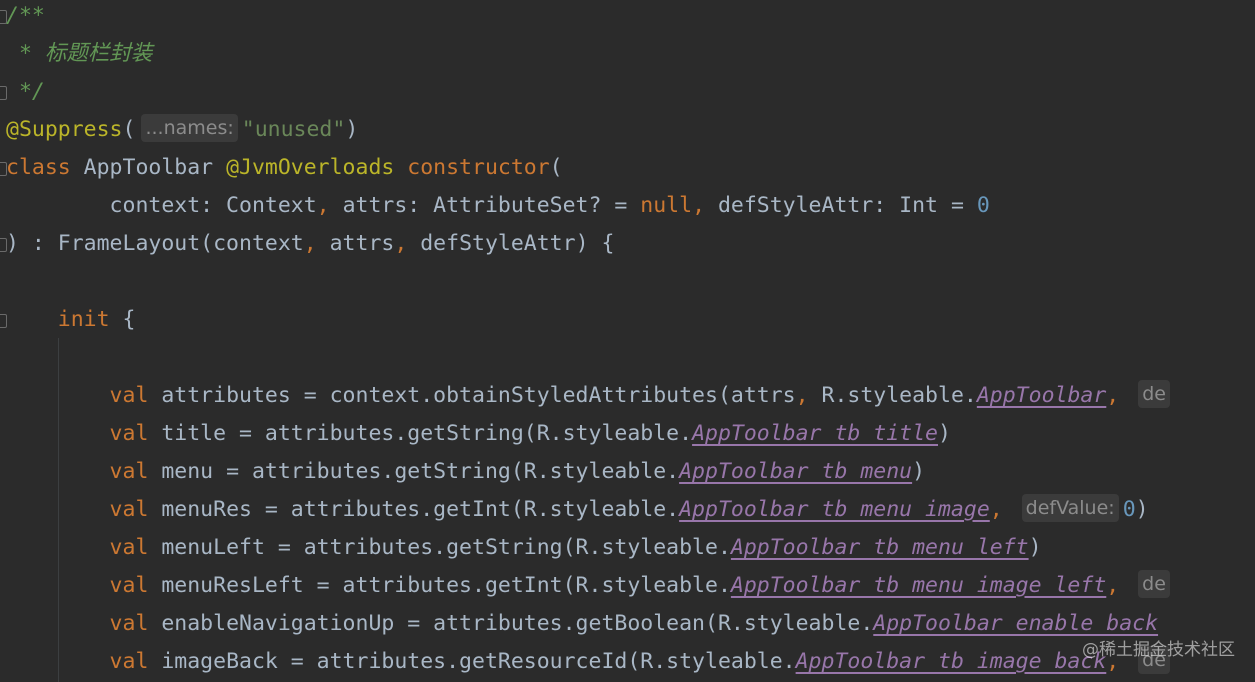 This screenshot has width=1255, height=682. I want to click on code-token: @Suppress, so click(64, 129).